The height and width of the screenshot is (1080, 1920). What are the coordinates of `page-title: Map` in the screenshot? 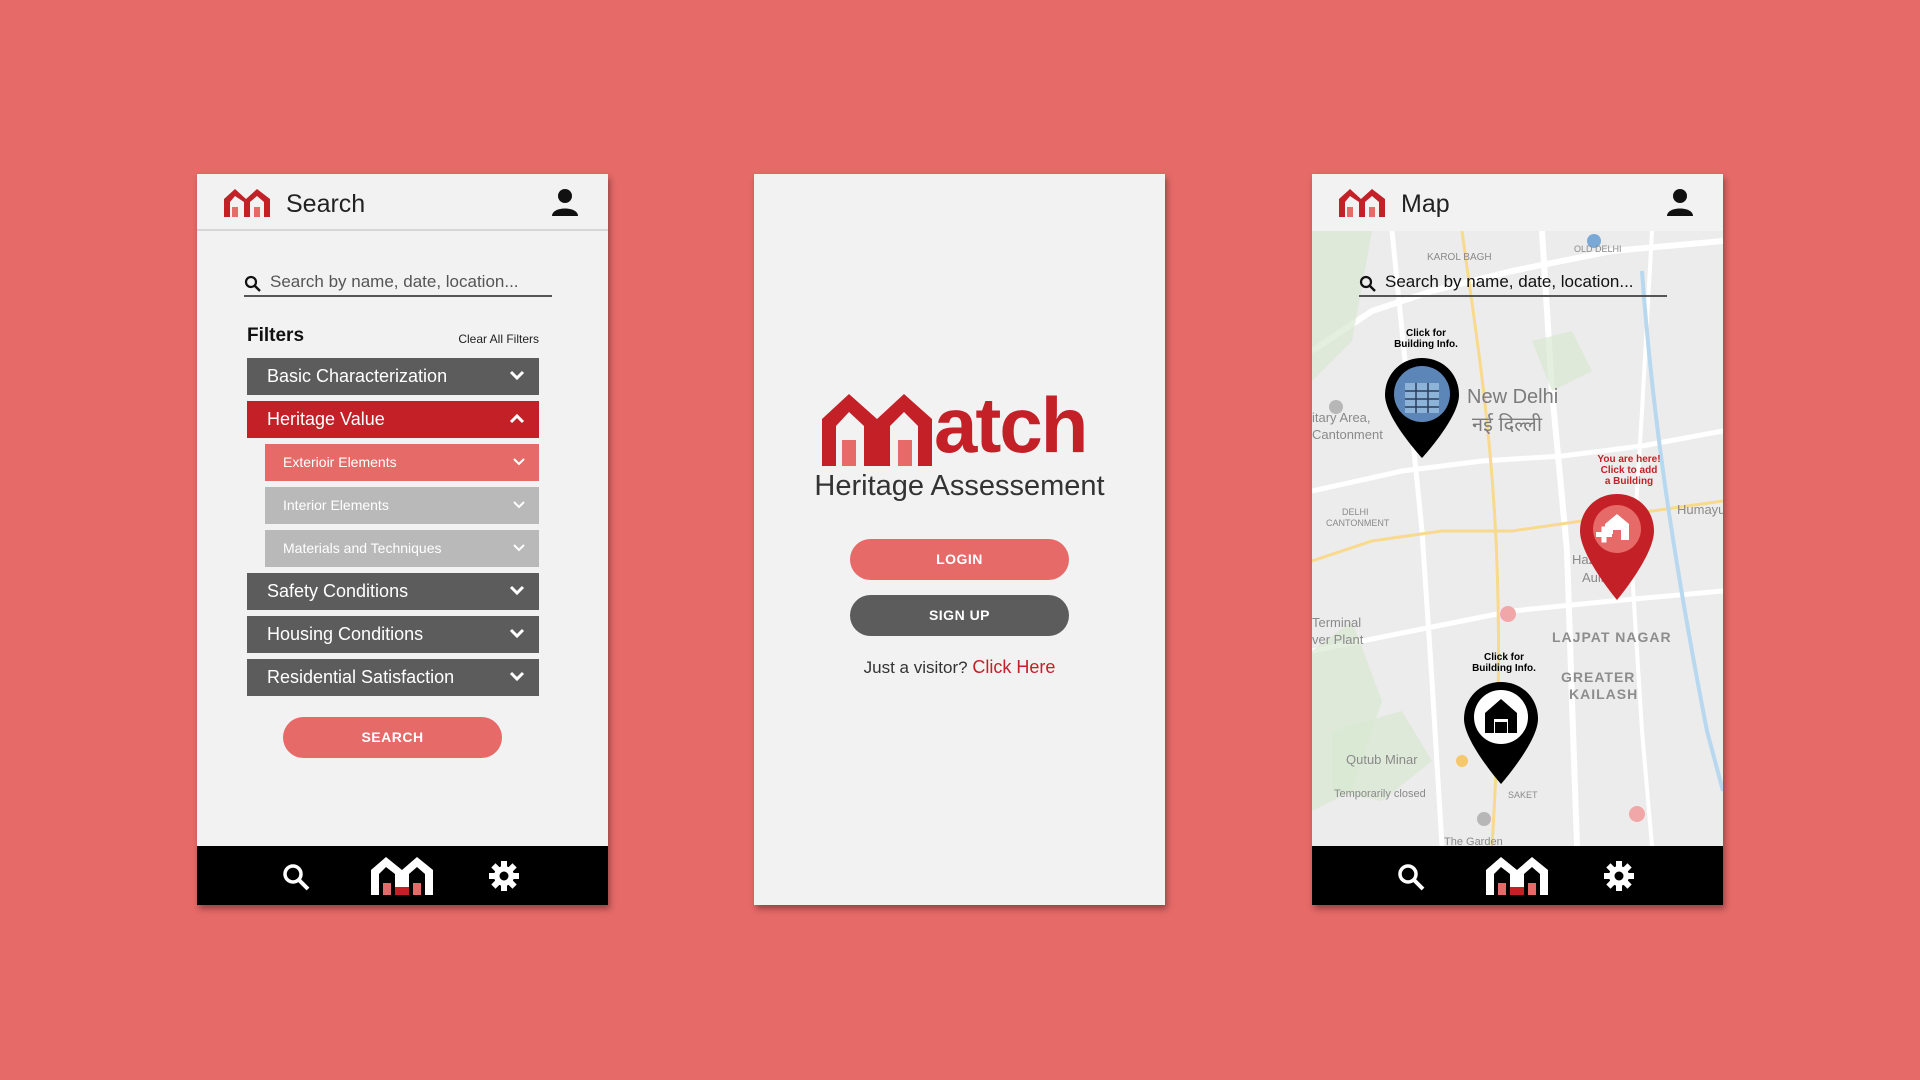 It's located at (1425, 204).